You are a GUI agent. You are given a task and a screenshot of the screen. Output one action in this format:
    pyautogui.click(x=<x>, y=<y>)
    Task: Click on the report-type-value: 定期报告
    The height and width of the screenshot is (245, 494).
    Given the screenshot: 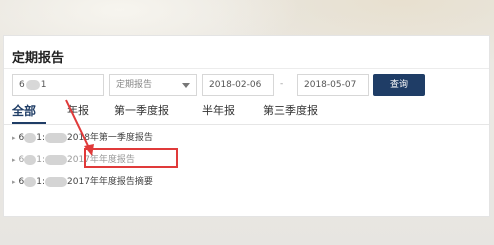 What is the action you would take?
    pyautogui.click(x=134, y=85)
    